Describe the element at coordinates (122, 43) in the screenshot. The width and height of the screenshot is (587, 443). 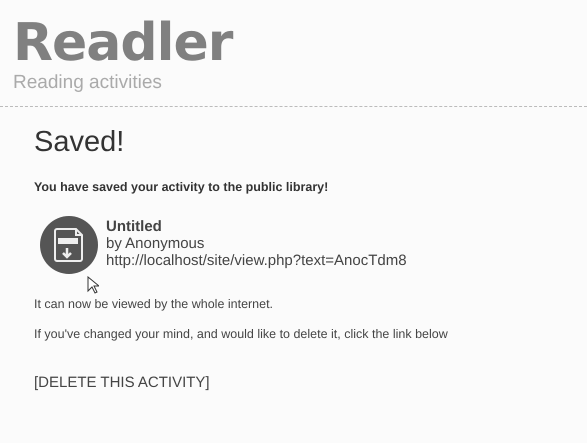
I see `logo: Readler` at that location.